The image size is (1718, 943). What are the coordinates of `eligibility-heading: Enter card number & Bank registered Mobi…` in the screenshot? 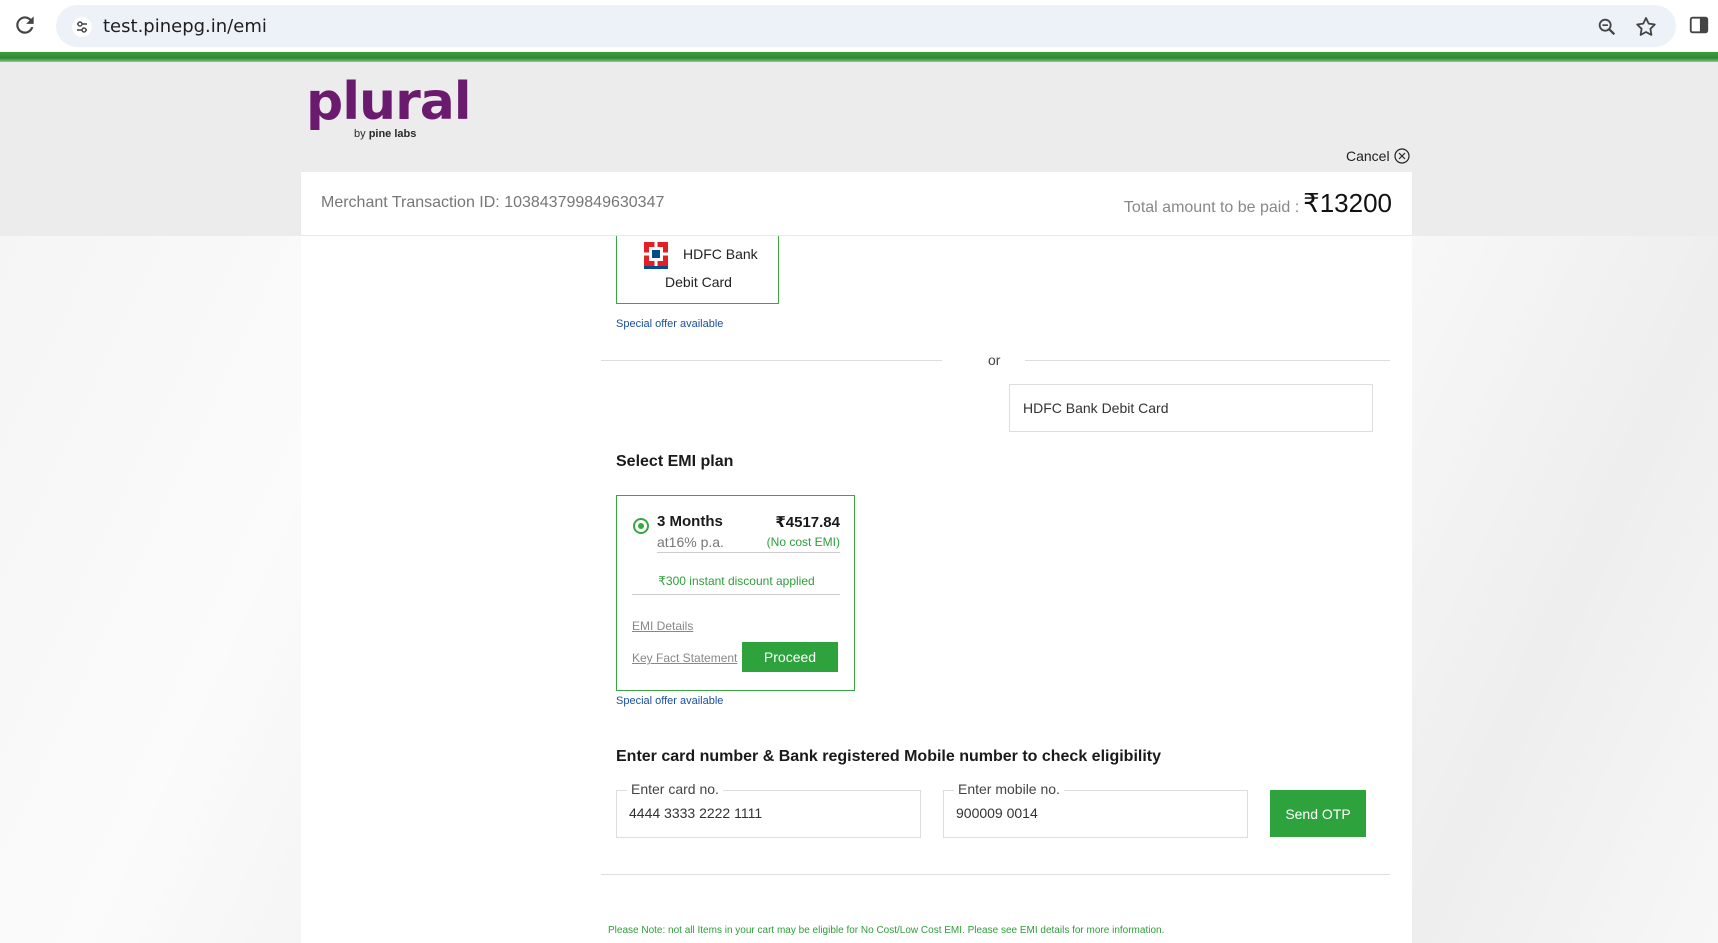 It's located at (889, 756).